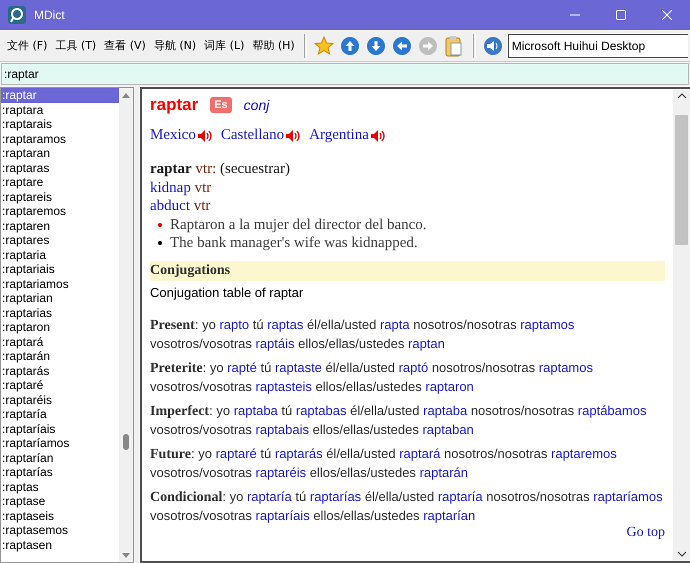  Describe the element at coordinates (27, 45) in the screenshot. I see `menu-item: 文件 (F)` at that location.